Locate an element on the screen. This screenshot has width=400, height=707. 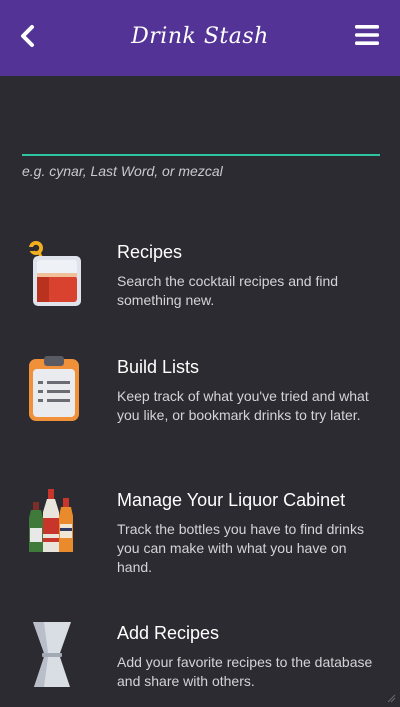
search-area: e.g. cynar, Last Word, or mezcal is located at coordinates (201, 148).